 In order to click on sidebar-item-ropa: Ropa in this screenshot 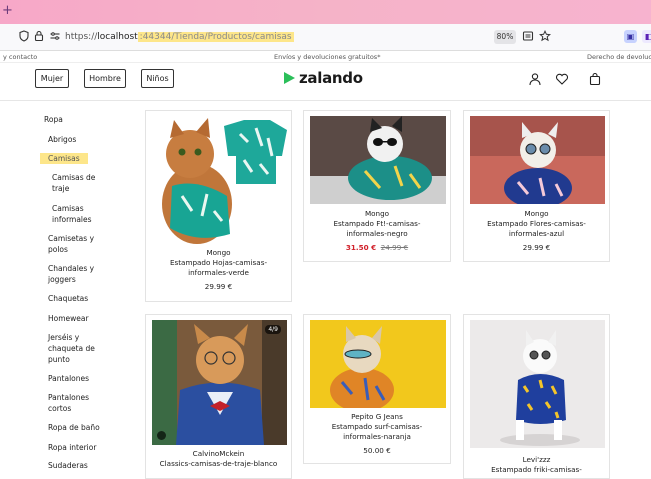, I will do `click(53, 119)`.